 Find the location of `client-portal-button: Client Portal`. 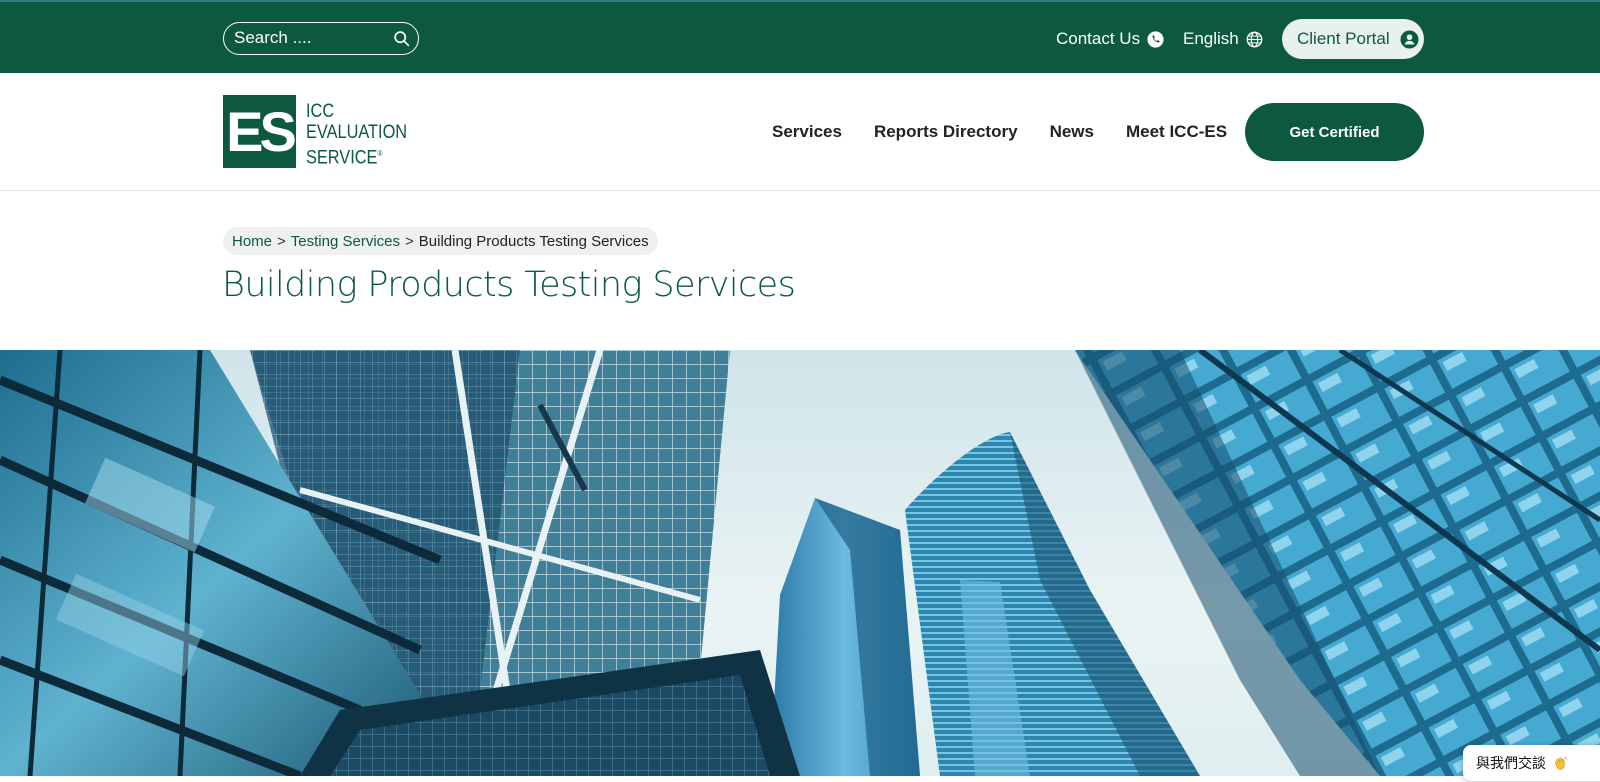

client-portal-button: Client Portal is located at coordinates (1353, 39).